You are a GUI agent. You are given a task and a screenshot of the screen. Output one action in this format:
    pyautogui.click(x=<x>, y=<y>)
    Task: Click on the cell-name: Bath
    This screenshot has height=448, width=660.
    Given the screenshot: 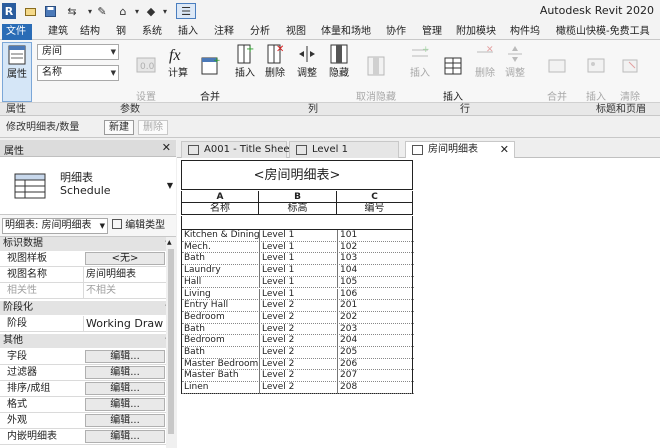 What is the action you would take?
    pyautogui.click(x=220, y=330)
    